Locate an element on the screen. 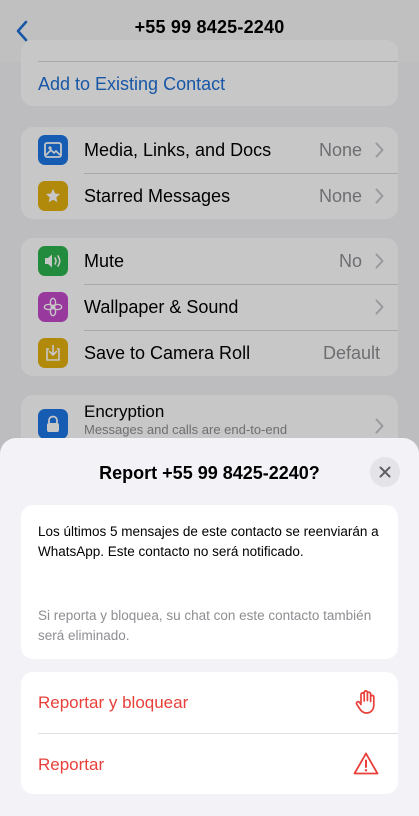 This screenshot has width=419, height=816. report-and-block-button: Reportar y bloquear is located at coordinates (209, 702).